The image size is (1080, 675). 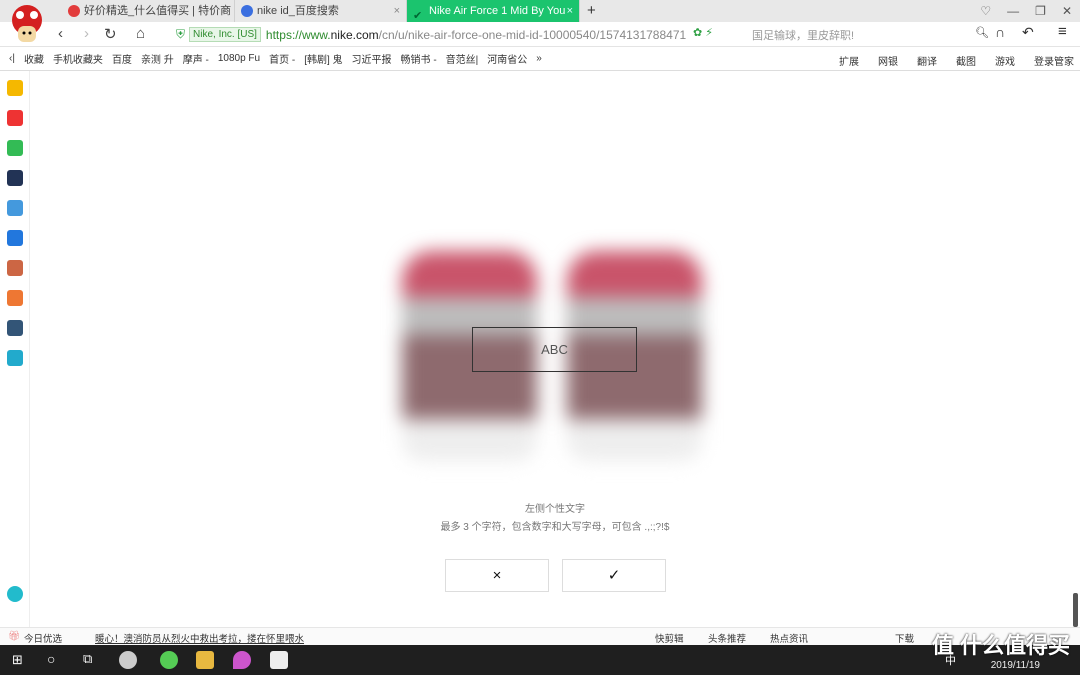 I want to click on field-hint: 最多 3 个字符，包含数字和大写字母，可包含 .,:;?!$, so click(x=555, y=527).